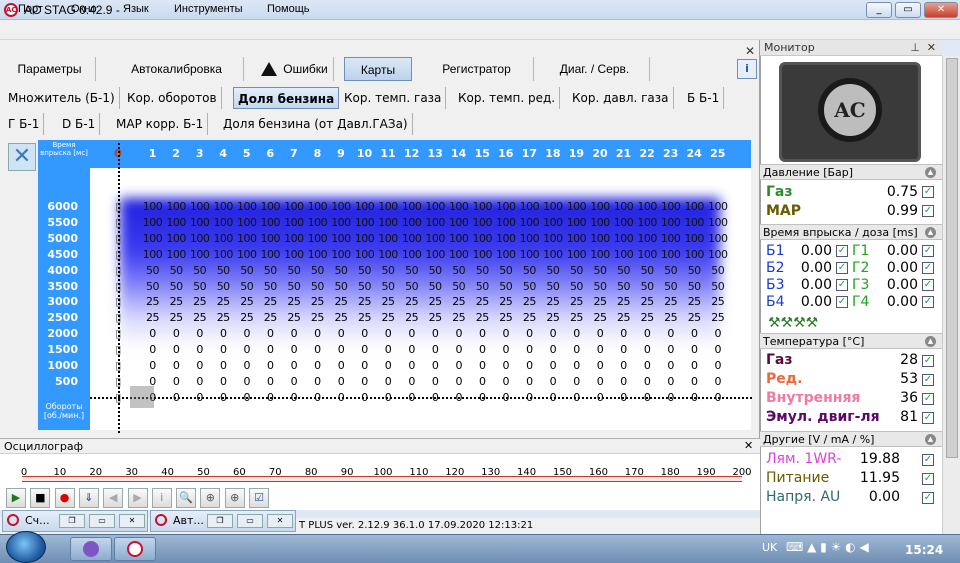 The height and width of the screenshot is (563, 960). What do you see at coordinates (595, 69) in the screenshot?
I see `tab-diag-service: Диаг. / Серв.` at bounding box center [595, 69].